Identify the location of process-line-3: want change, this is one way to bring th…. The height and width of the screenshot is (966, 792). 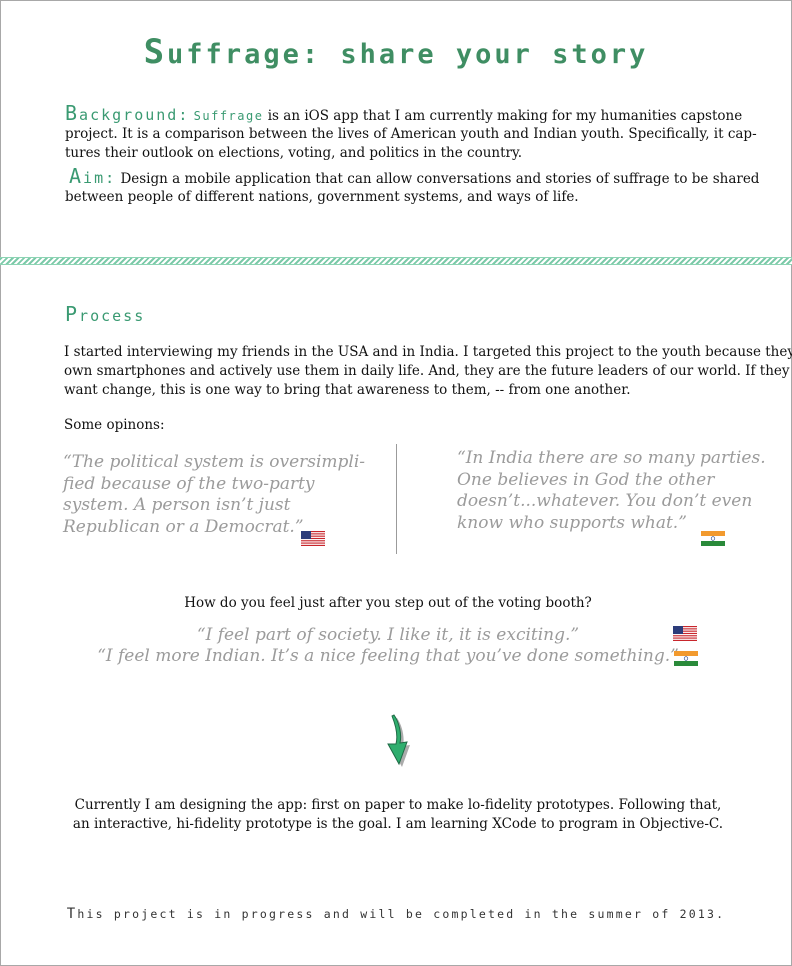
(347, 390).